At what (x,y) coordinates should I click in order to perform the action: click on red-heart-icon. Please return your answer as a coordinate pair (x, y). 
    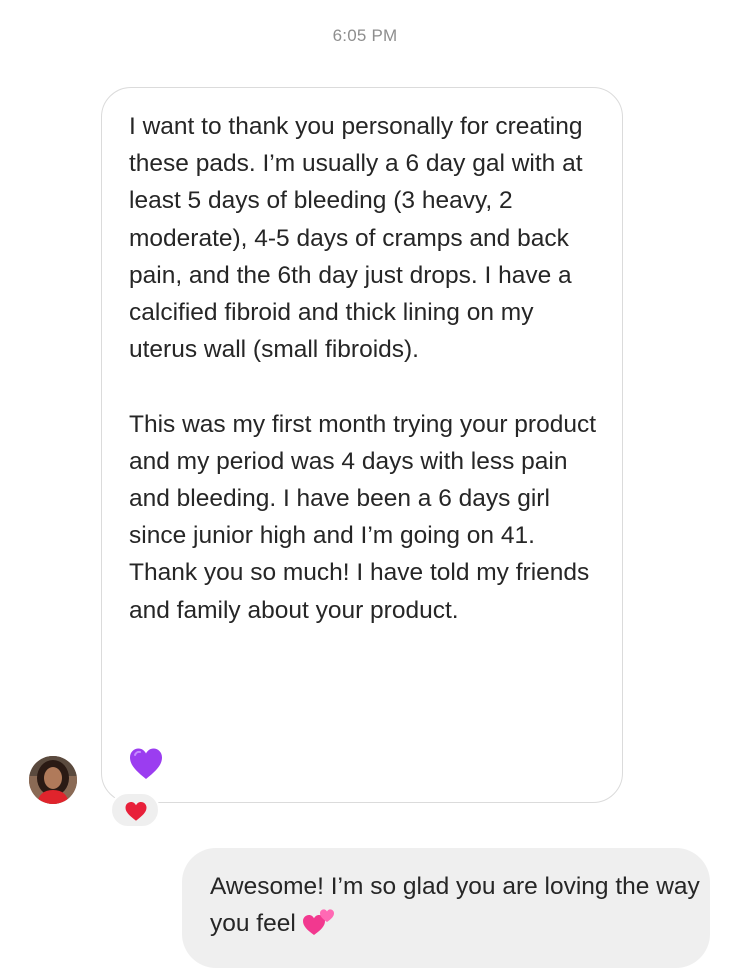
    Looking at the image, I should click on (136, 811).